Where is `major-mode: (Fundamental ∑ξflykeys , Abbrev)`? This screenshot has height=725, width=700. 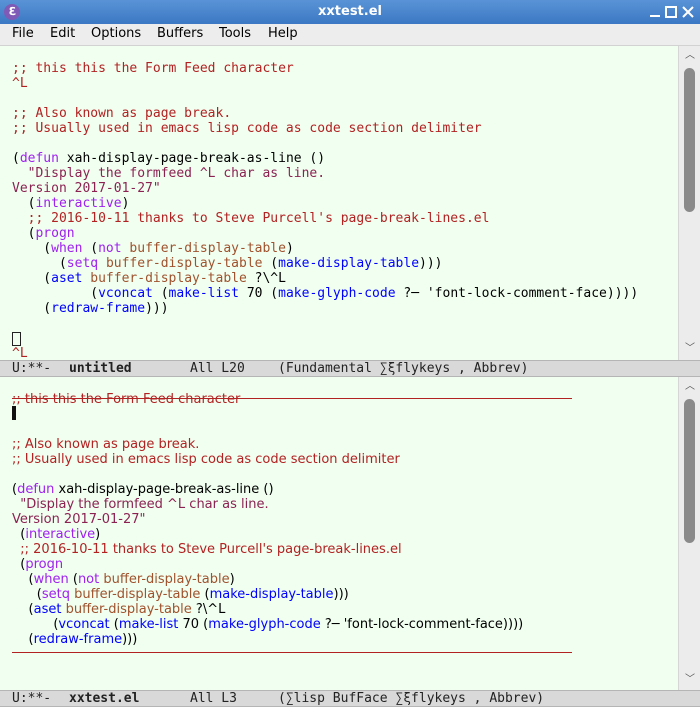
major-mode: (Fundamental ∑ξflykeys , Abbrev) is located at coordinates (403, 368).